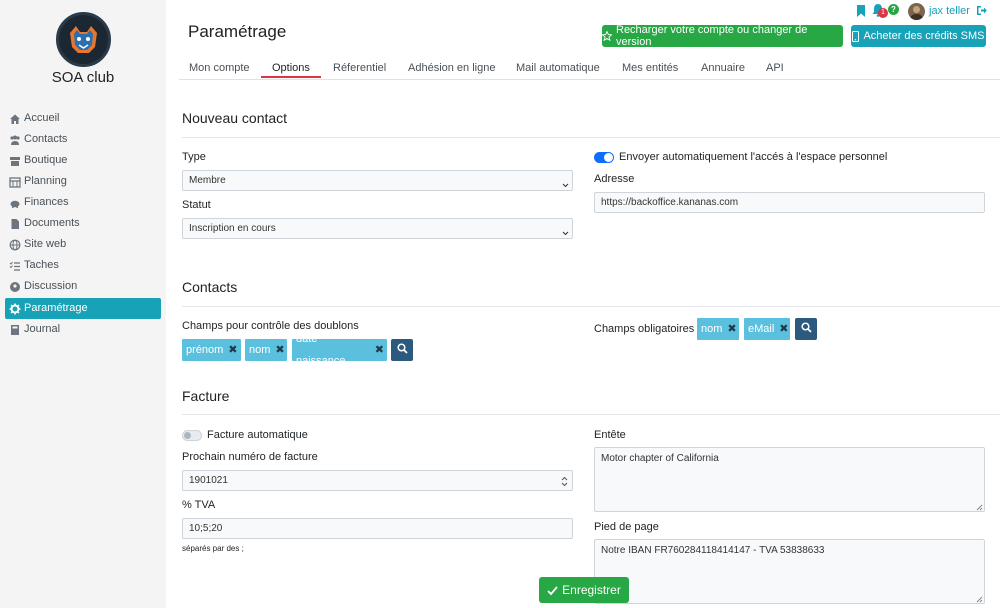  I want to click on store-icon, so click(15, 161).